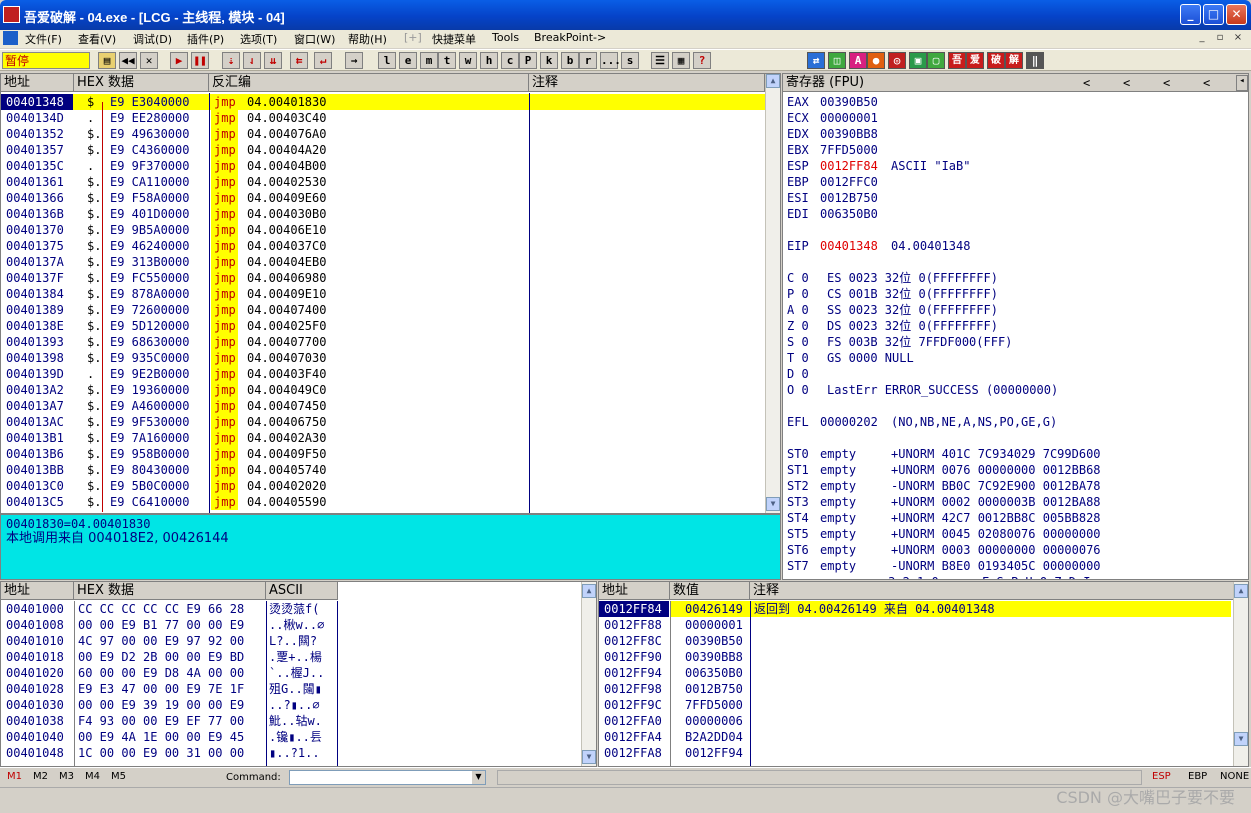  I want to click on dump-row: 00401038 F4 93 00 00 E9 EF 77 00 魮..轱w., so click(291, 721).